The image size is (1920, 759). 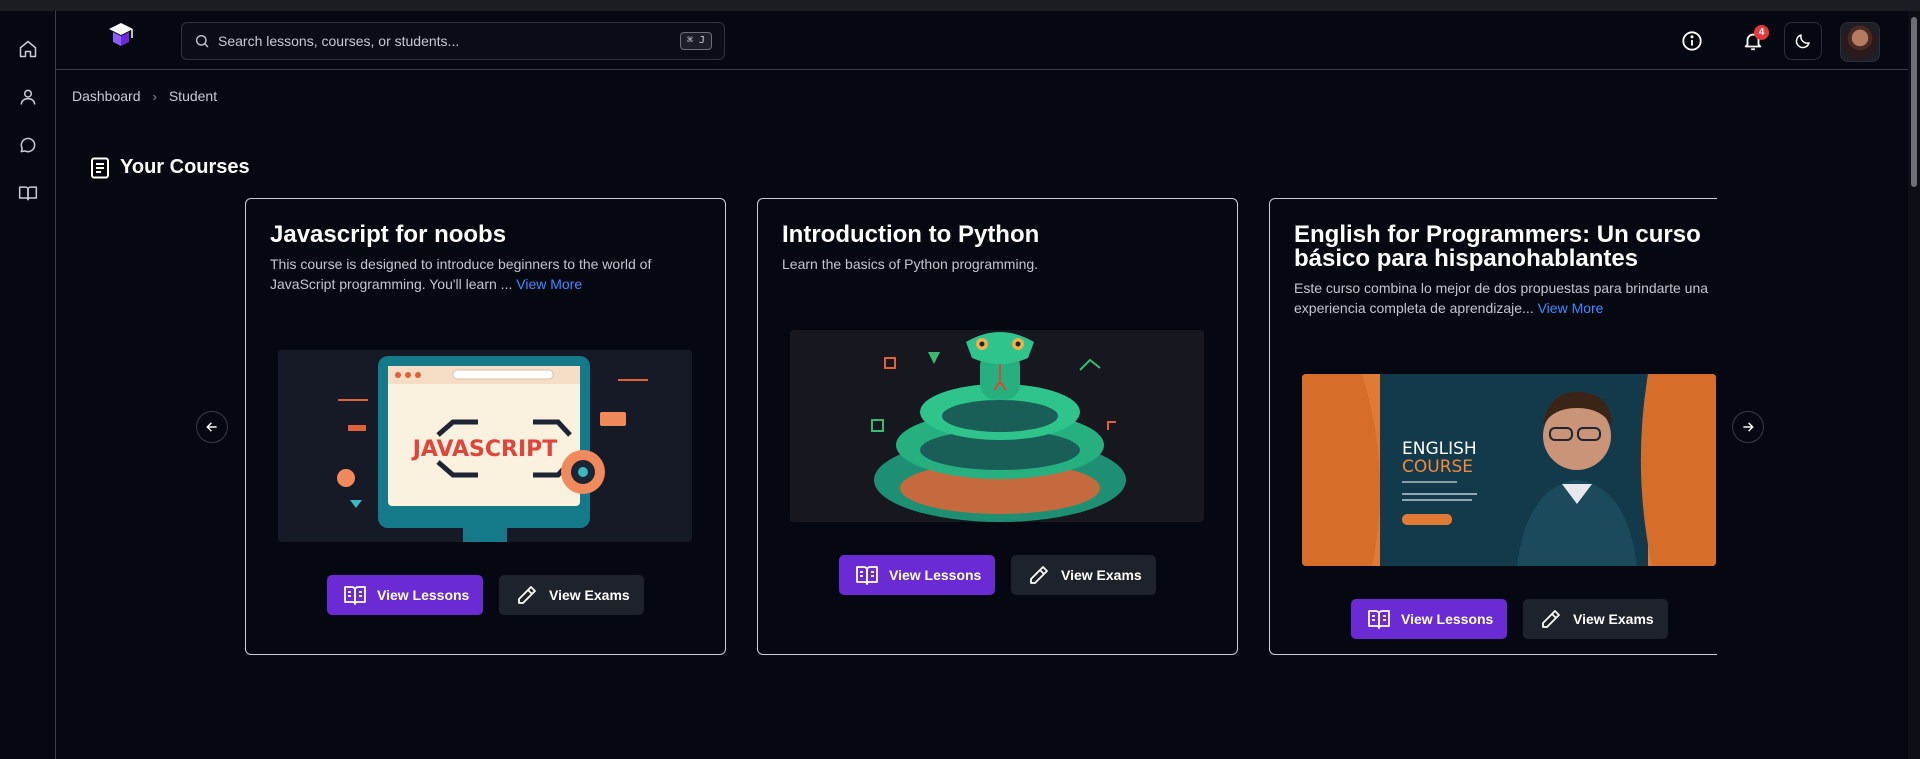 I want to click on sidebar-home-button, so click(x=28, y=49).